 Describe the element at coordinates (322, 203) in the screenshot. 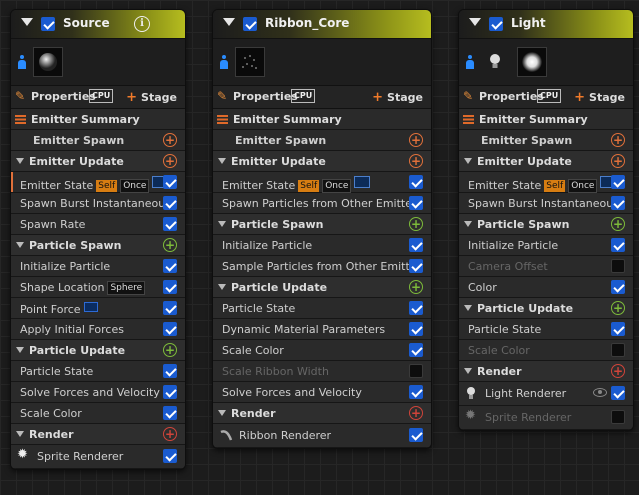

I see `module-row: Spawn Particles from Other Emitter` at that location.